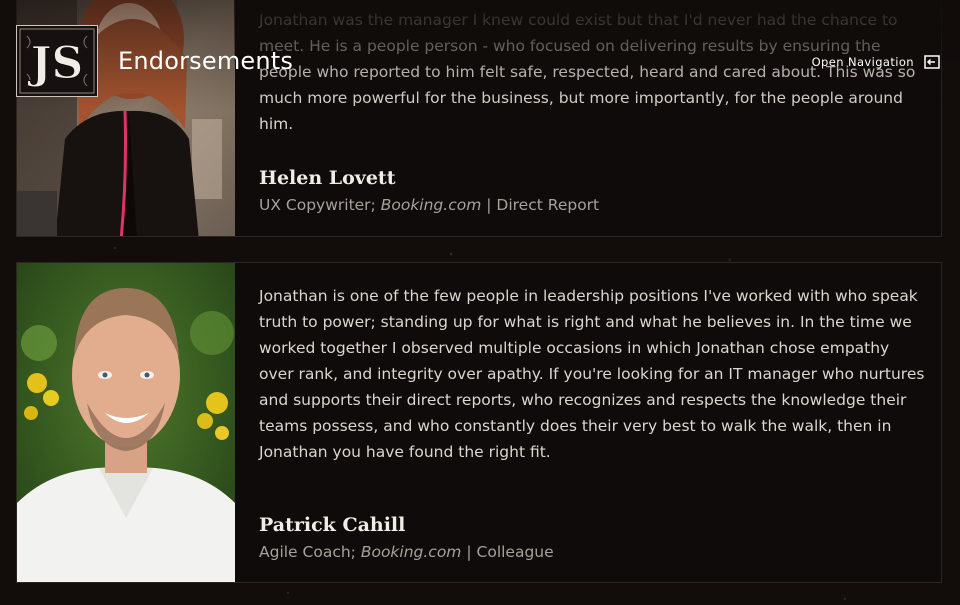 The image size is (960, 605). I want to click on endorser-relationship: Direct Report, so click(548, 205).